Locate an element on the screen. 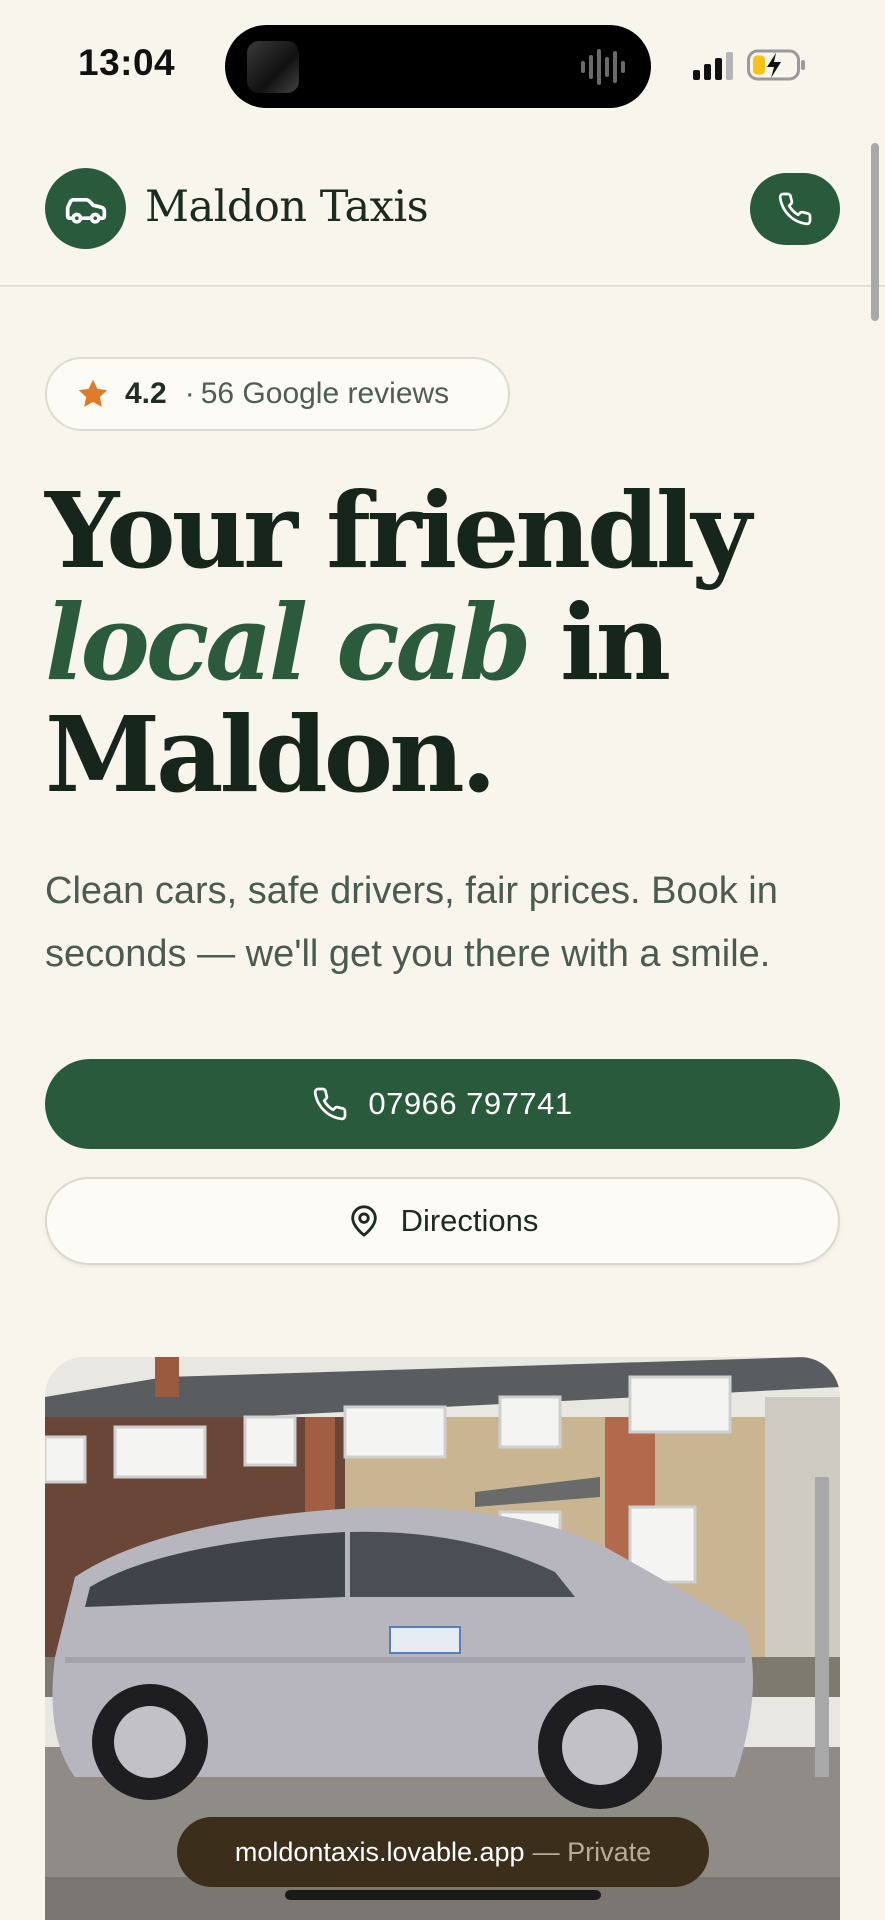 Image resolution: width=885 pixels, height=1920 pixels. hero-title-accent: local cab is located at coordinates (288, 642).